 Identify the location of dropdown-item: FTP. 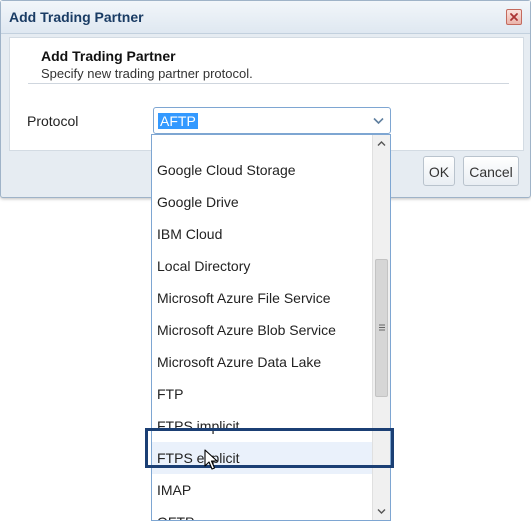
(263, 394).